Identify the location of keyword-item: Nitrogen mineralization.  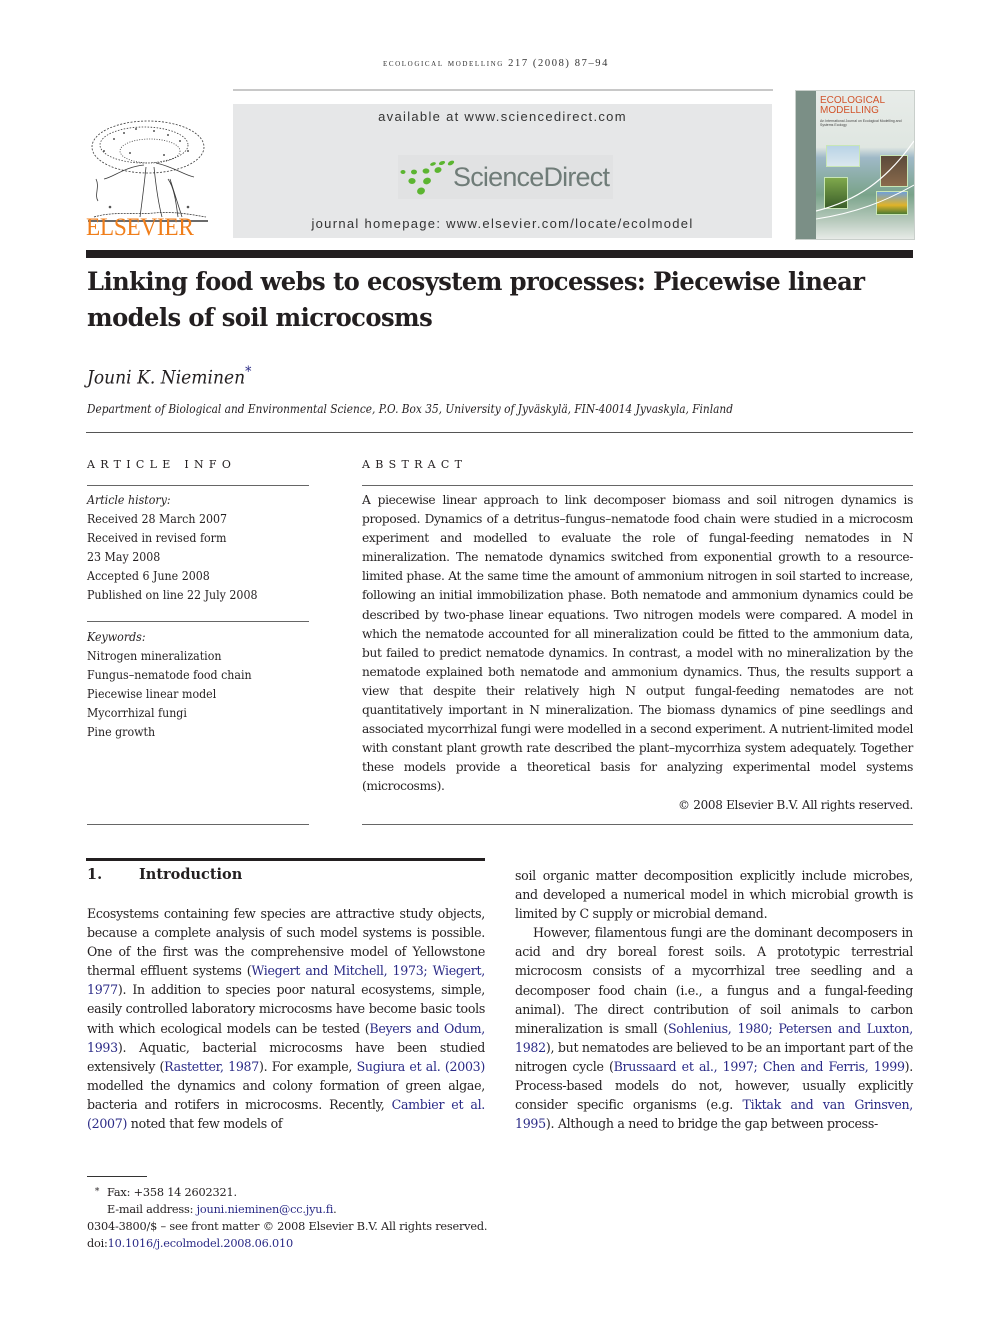
(154, 656).